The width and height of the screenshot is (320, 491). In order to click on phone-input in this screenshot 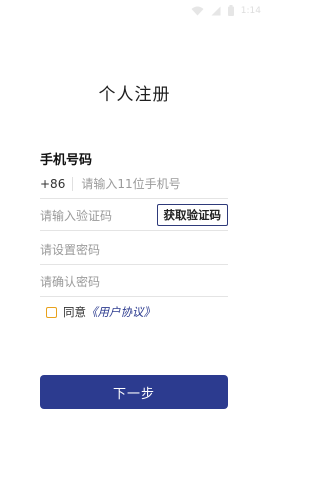, I will do `click(154, 184)`.